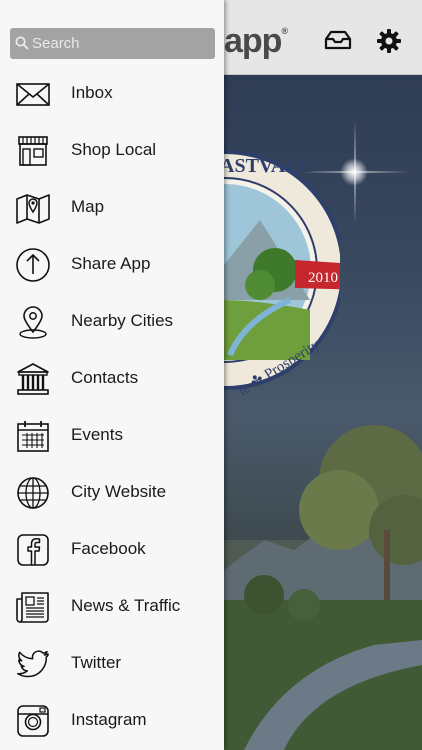 This screenshot has width=422, height=750. What do you see at coordinates (33, 208) in the screenshot?
I see `map-icon` at bounding box center [33, 208].